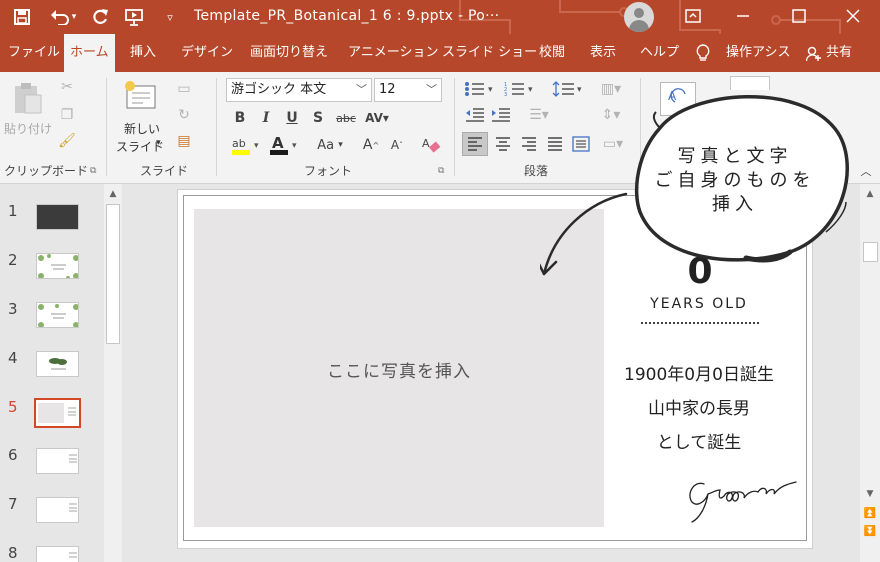 This screenshot has width=880, height=562. What do you see at coordinates (28, 128) in the screenshot?
I see `paste-label: 貼り付け` at bounding box center [28, 128].